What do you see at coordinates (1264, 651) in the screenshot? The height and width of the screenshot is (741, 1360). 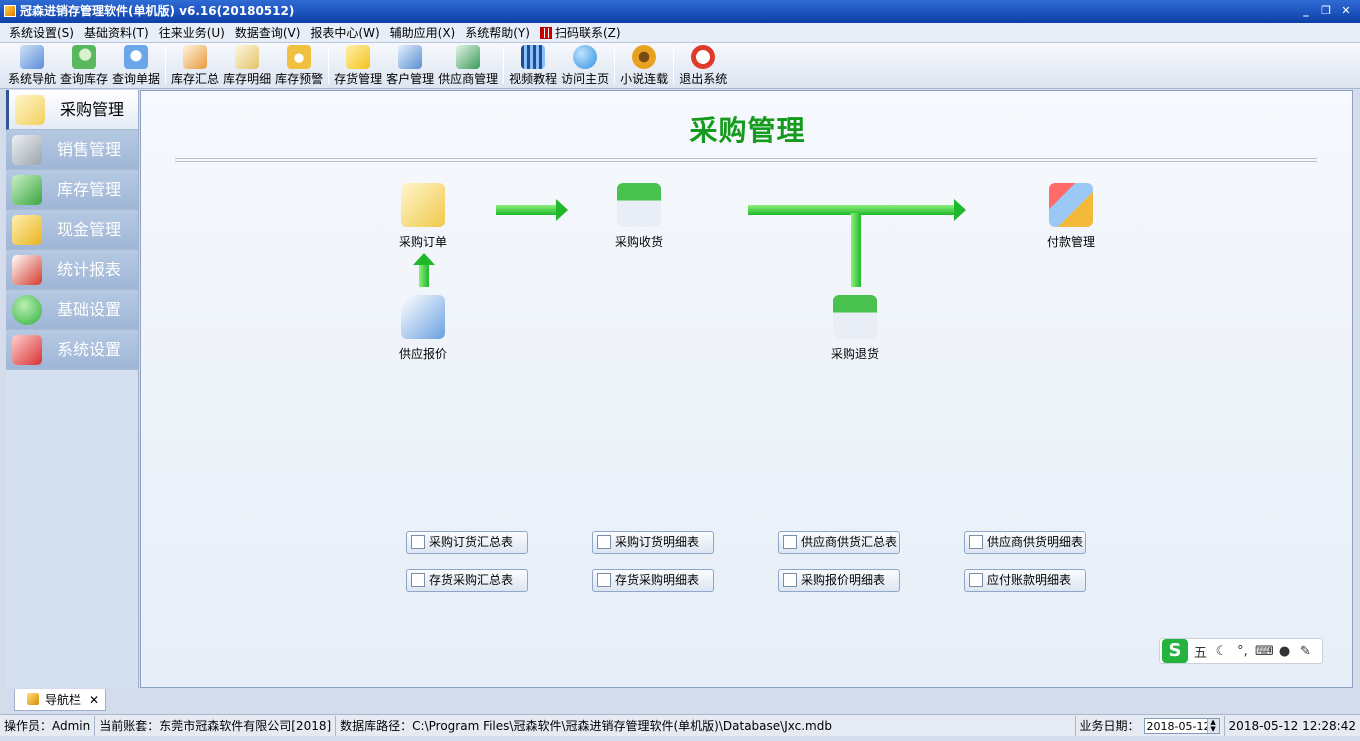 I see `keyboard-icon: ⌨` at bounding box center [1264, 651].